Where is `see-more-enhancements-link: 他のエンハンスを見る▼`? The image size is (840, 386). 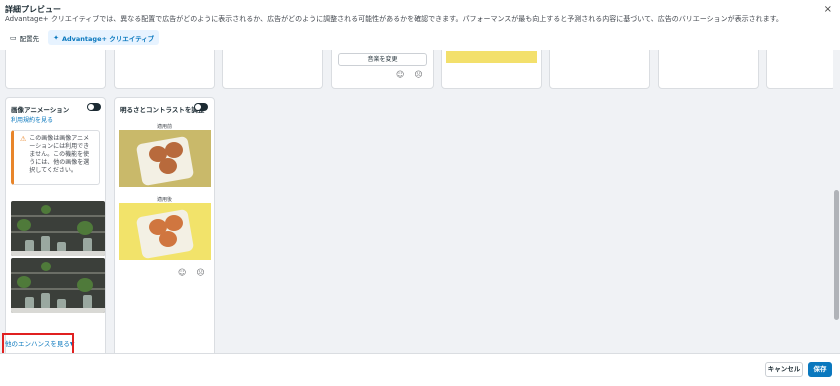
see-more-enhancements-link: 他のエンハンスを見る▼ is located at coordinates (40, 344).